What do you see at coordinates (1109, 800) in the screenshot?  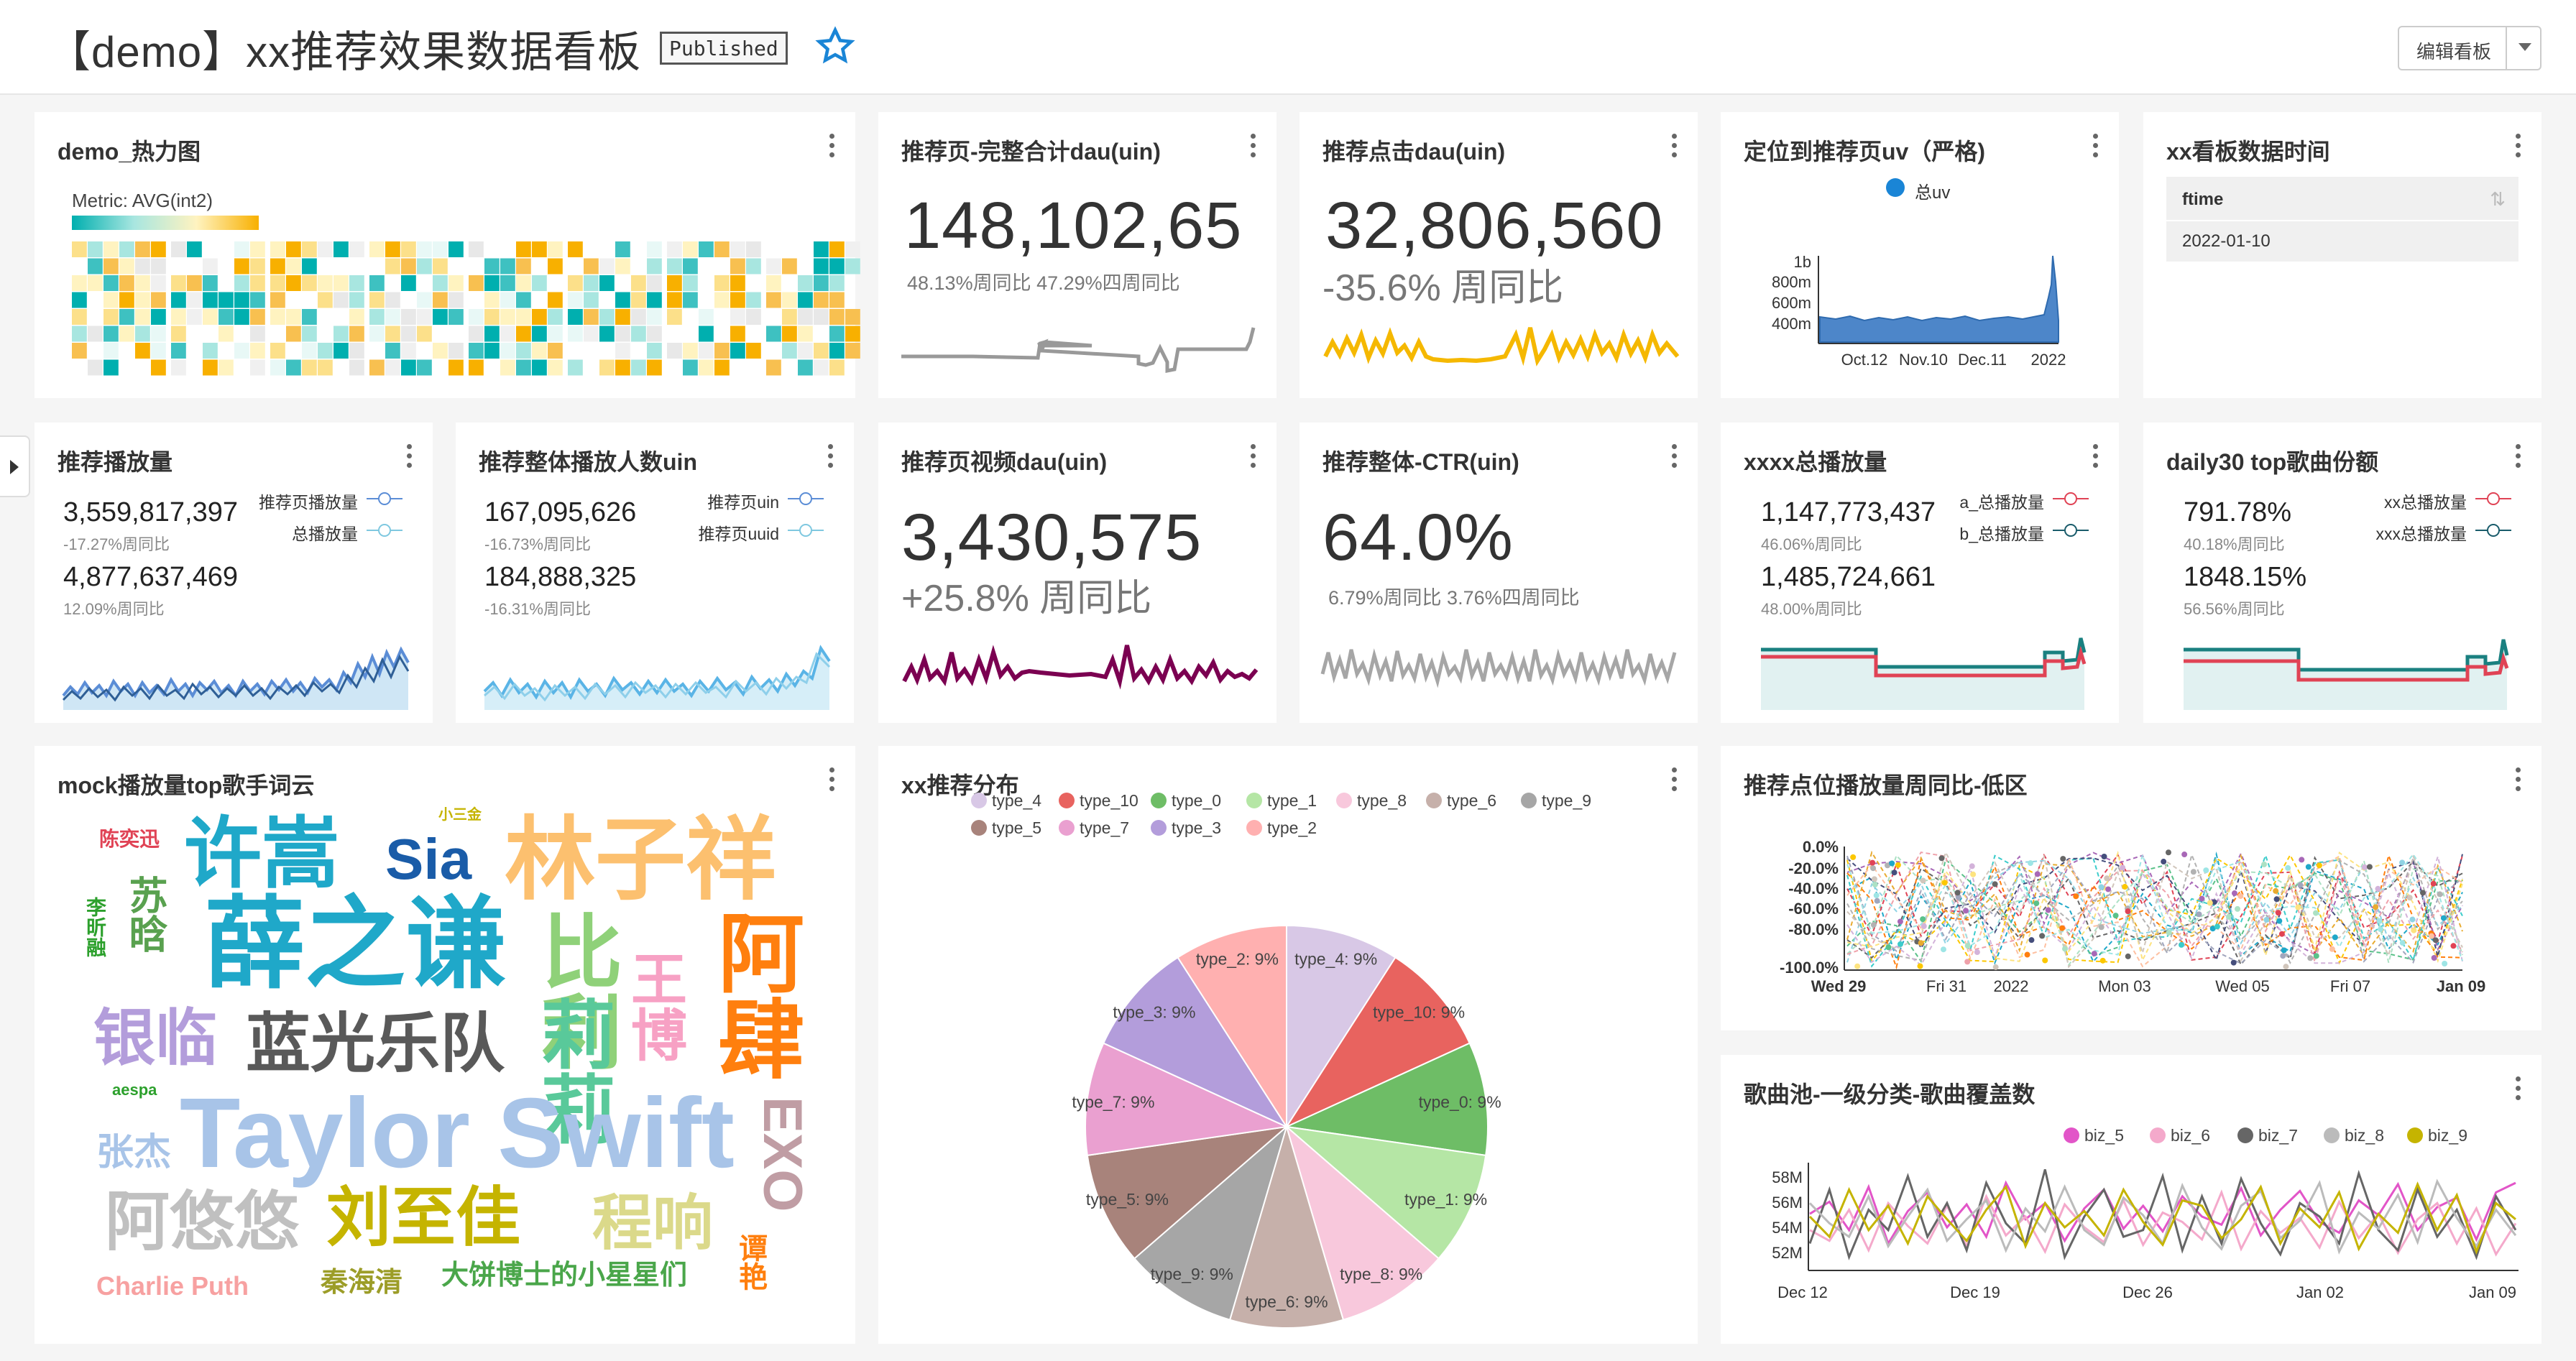 I see `svg-text: type_10` at bounding box center [1109, 800].